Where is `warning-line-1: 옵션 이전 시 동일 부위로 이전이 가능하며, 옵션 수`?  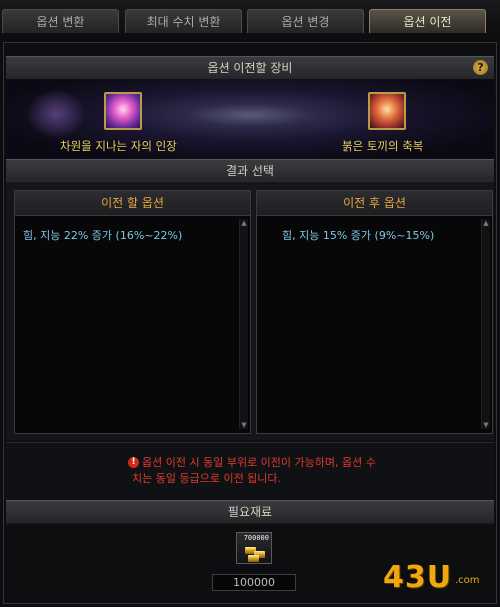
warning-line-1: 옵션 이전 시 동일 부위로 이전이 가능하며, 옵션 수 is located at coordinates (259, 462).